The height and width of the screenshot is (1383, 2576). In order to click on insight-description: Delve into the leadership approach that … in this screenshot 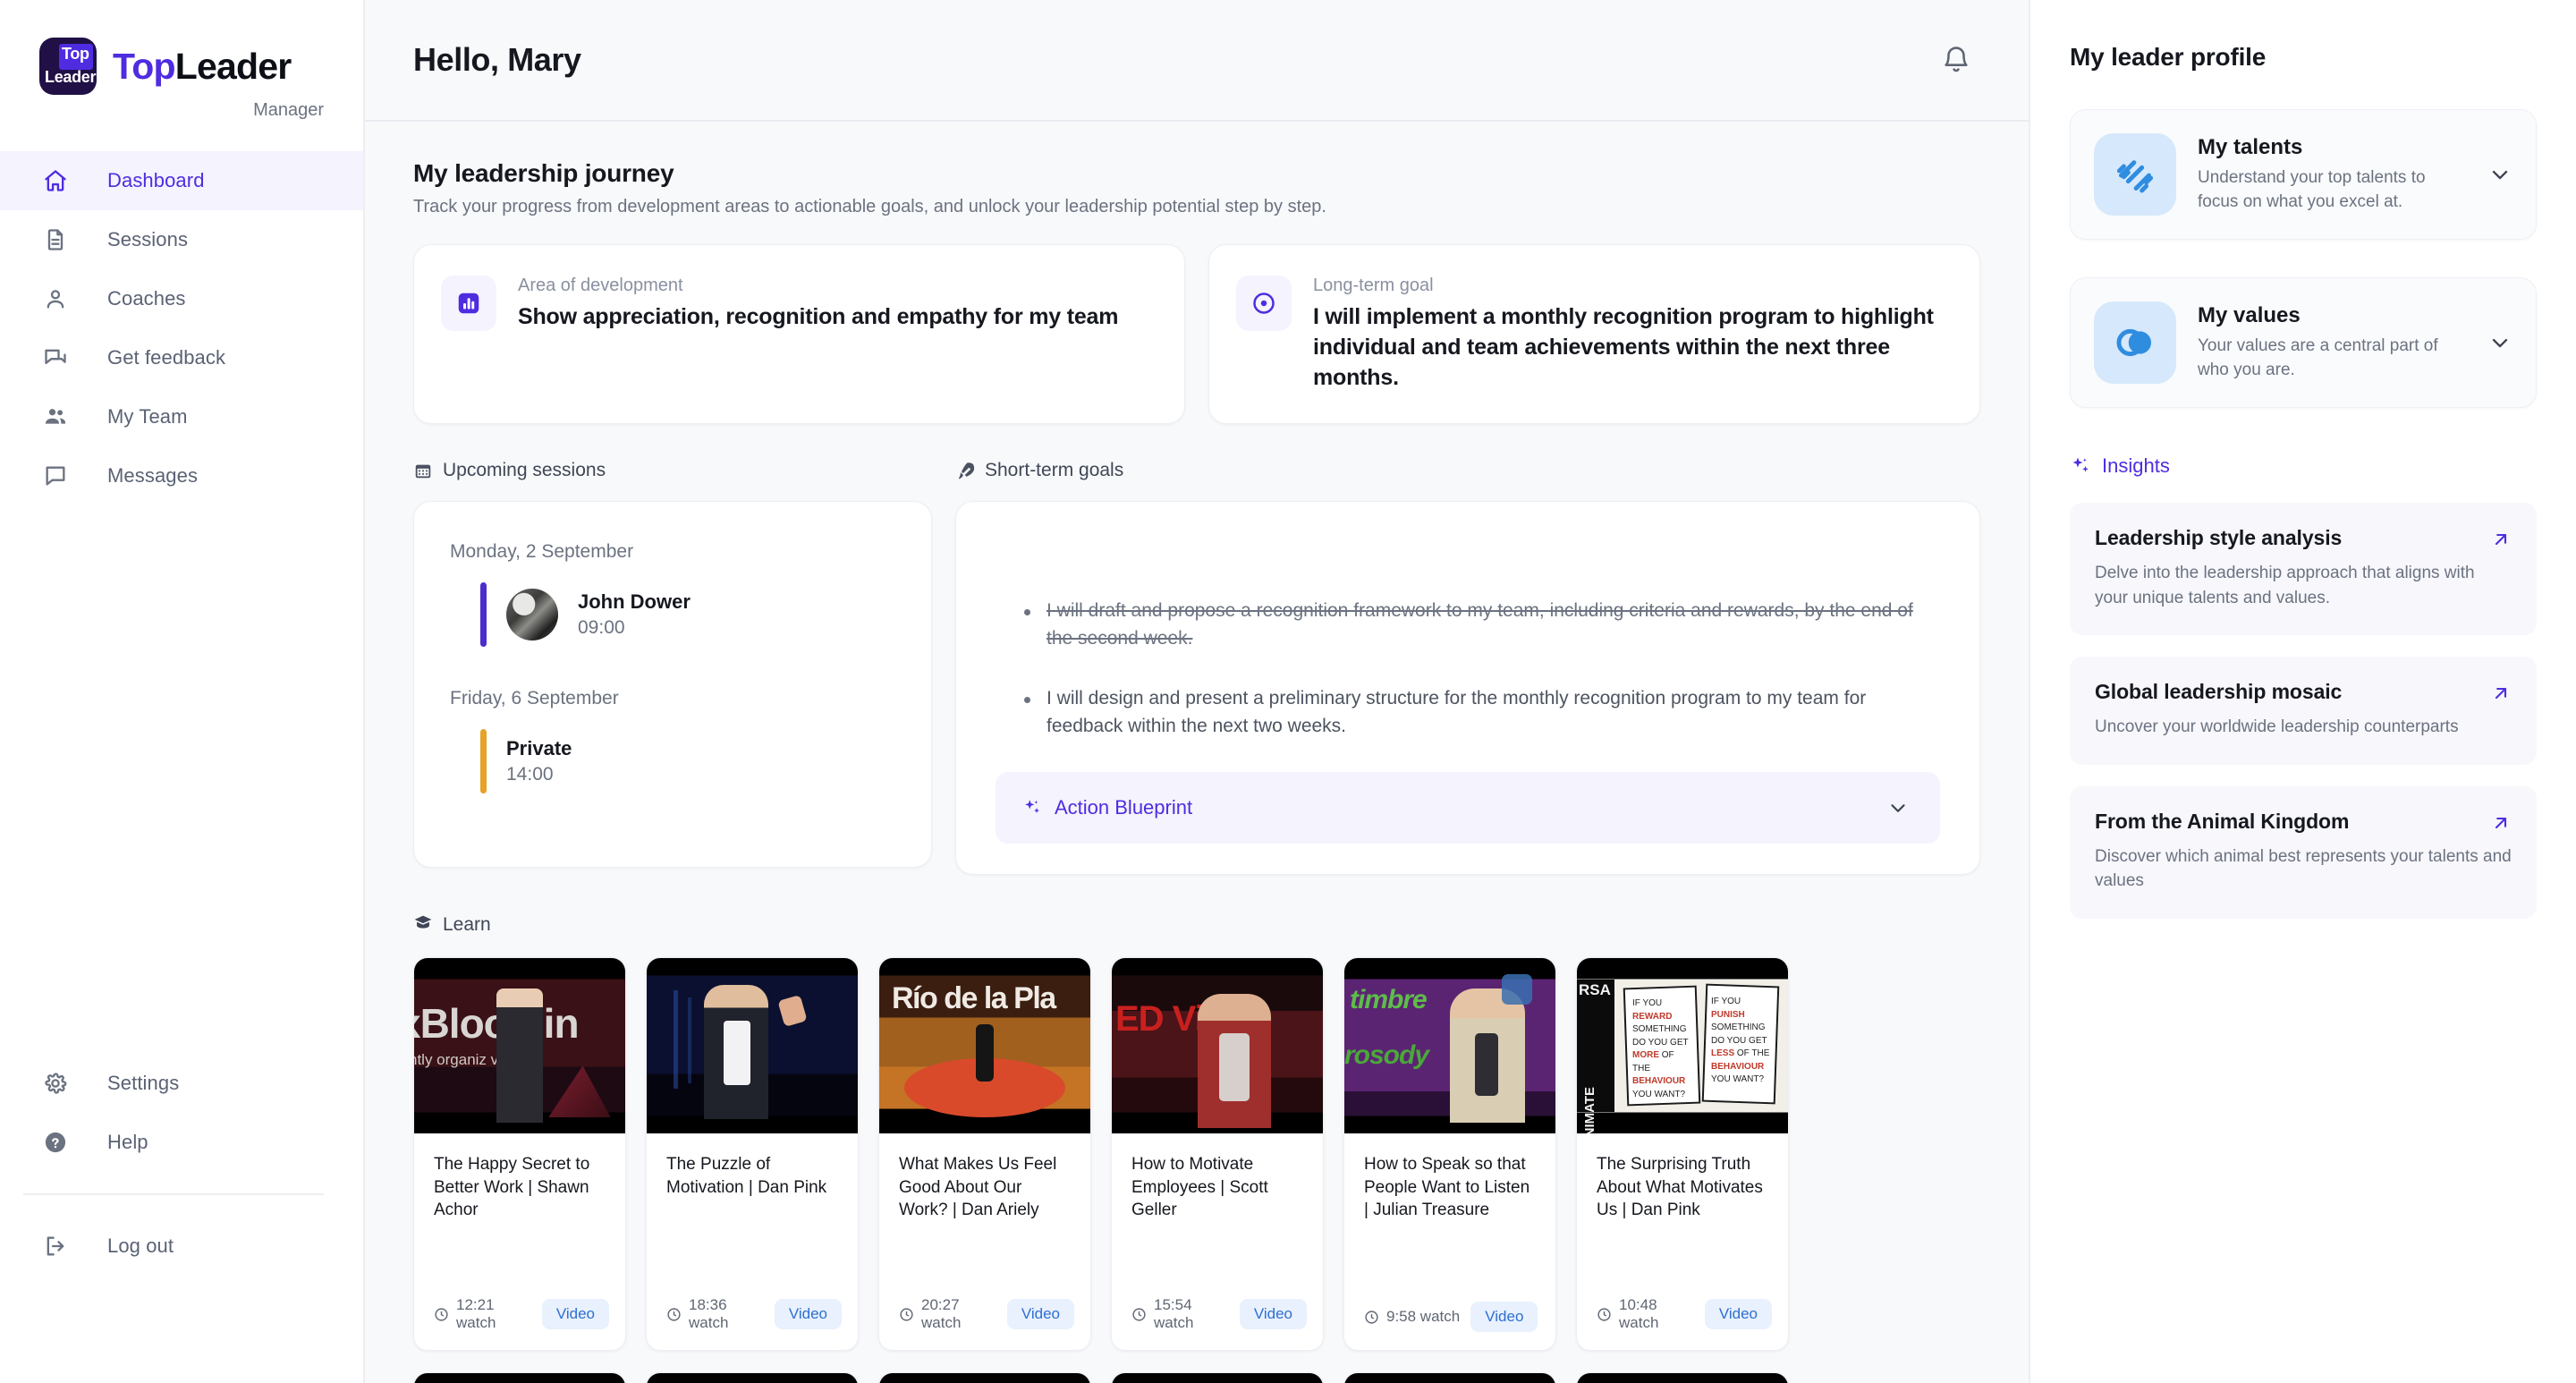, I will do `click(2285, 585)`.